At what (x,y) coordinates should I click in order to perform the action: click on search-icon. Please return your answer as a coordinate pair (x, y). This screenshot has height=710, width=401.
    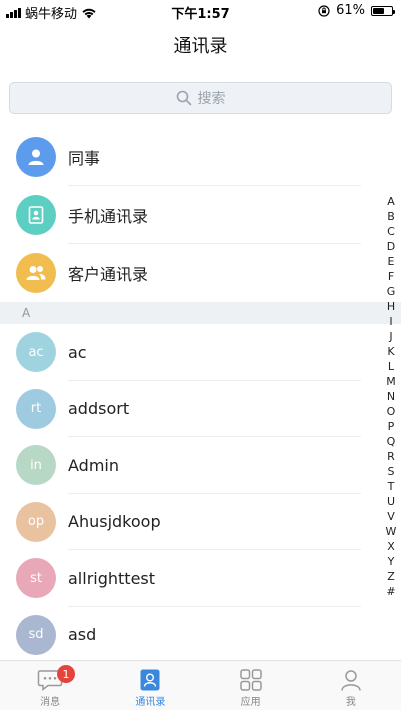
    Looking at the image, I should click on (183, 98).